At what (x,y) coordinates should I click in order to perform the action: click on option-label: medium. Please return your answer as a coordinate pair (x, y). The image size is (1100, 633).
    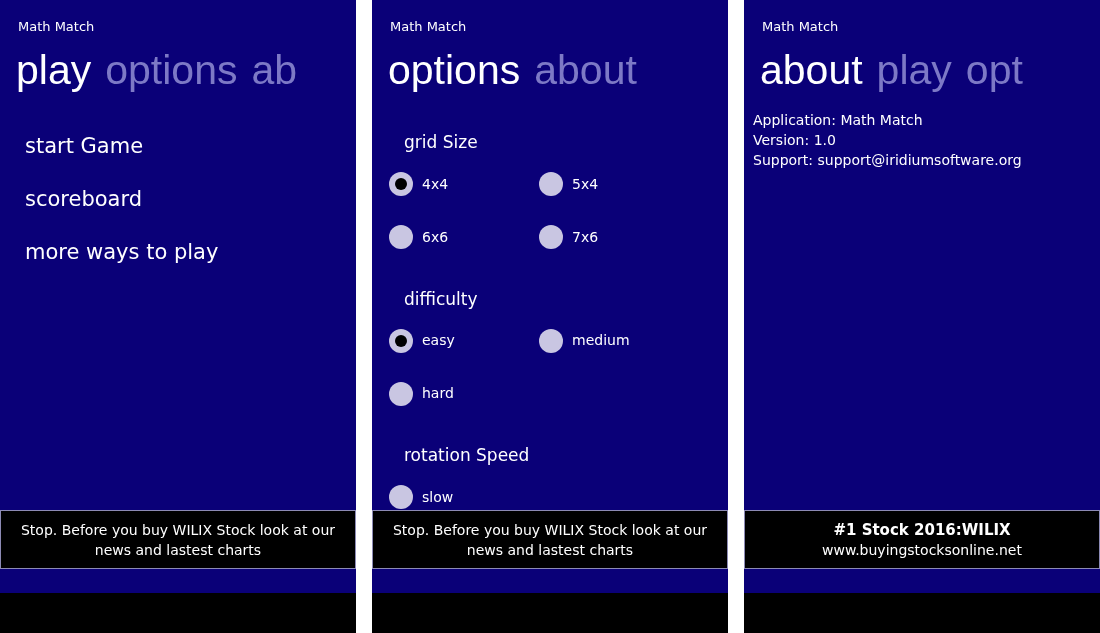
    Looking at the image, I should click on (601, 340).